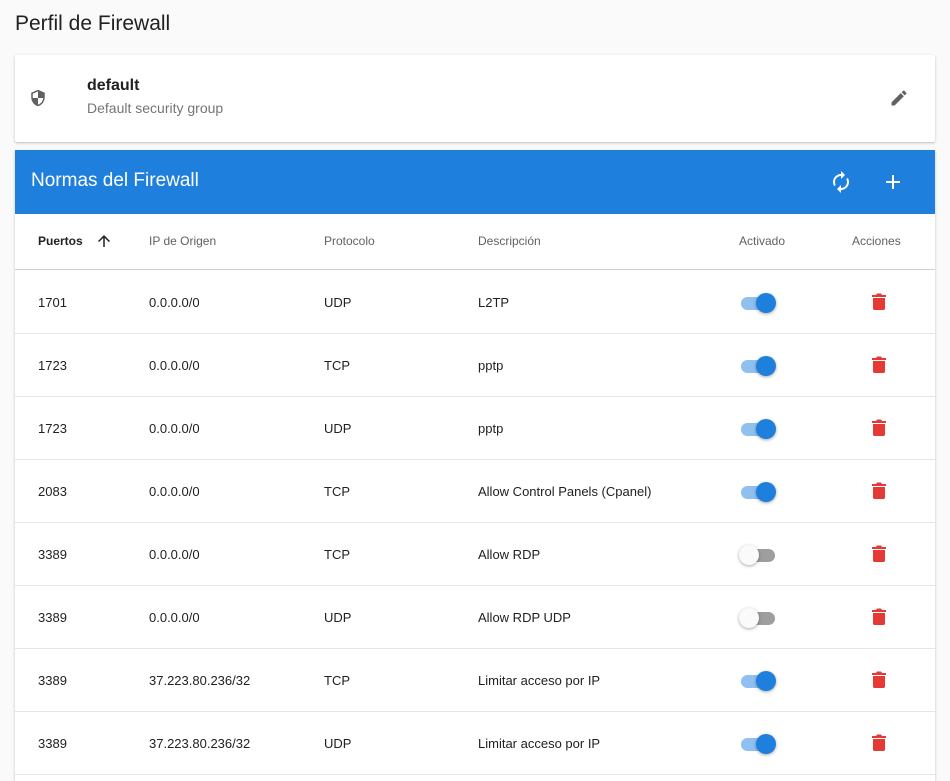  What do you see at coordinates (475, 428) in the screenshot?
I see `table-row: 1723 0.0.0.0/0 UDP pptp` at bounding box center [475, 428].